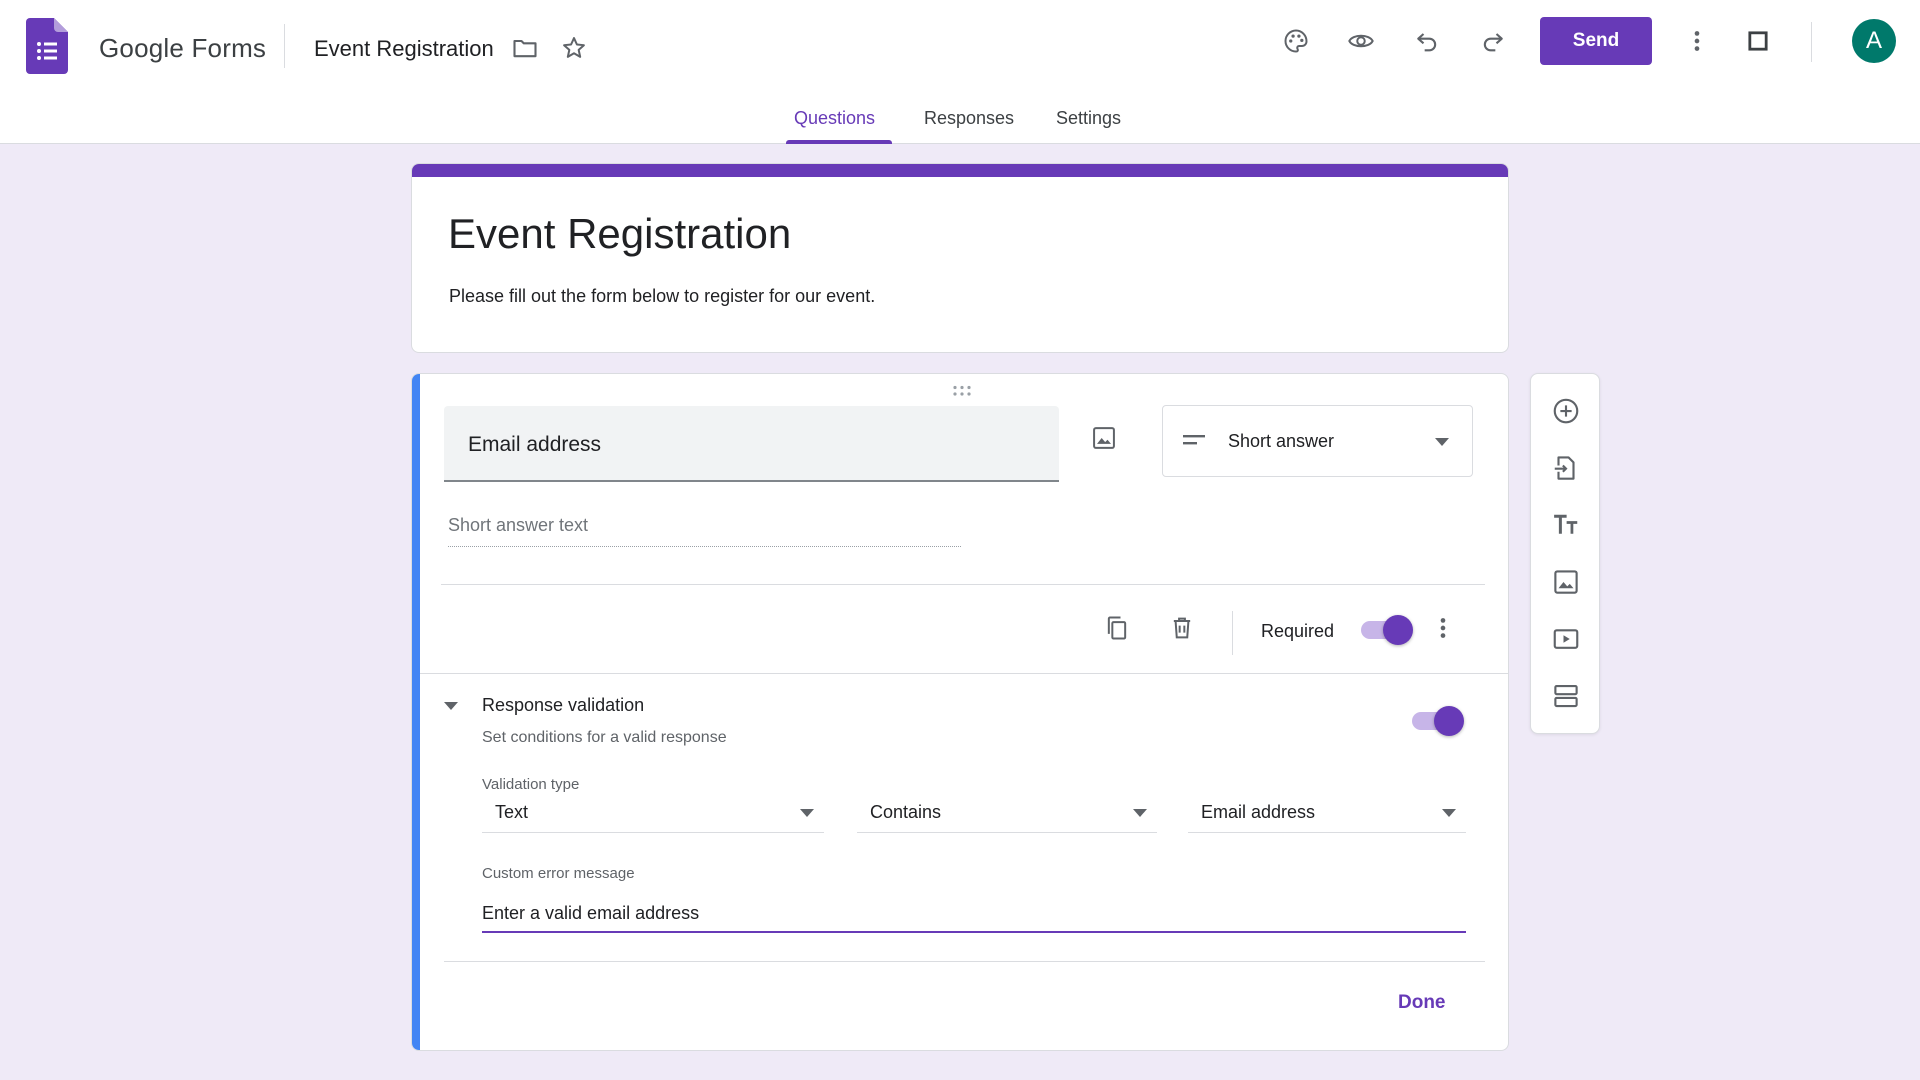  What do you see at coordinates (751, 444) in the screenshot?
I see `question-title-field: Email address` at bounding box center [751, 444].